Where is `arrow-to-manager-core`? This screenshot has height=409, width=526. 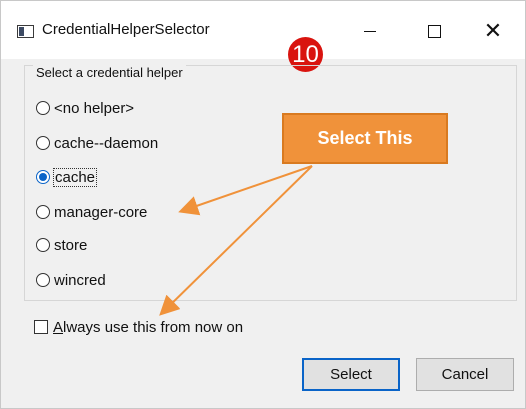 arrow-to-manager-core is located at coordinates (245, 190).